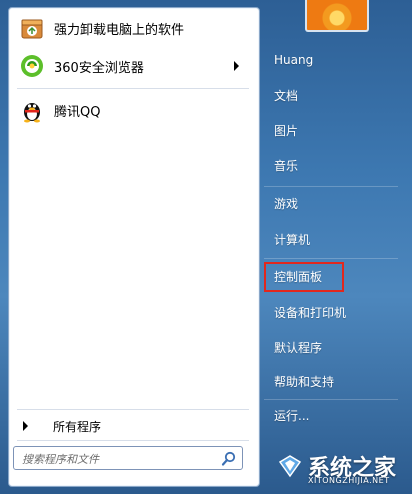 The height and width of the screenshot is (494, 412). What do you see at coordinates (236, 66) in the screenshot?
I see `submenu-arrow-icon` at bounding box center [236, 66].